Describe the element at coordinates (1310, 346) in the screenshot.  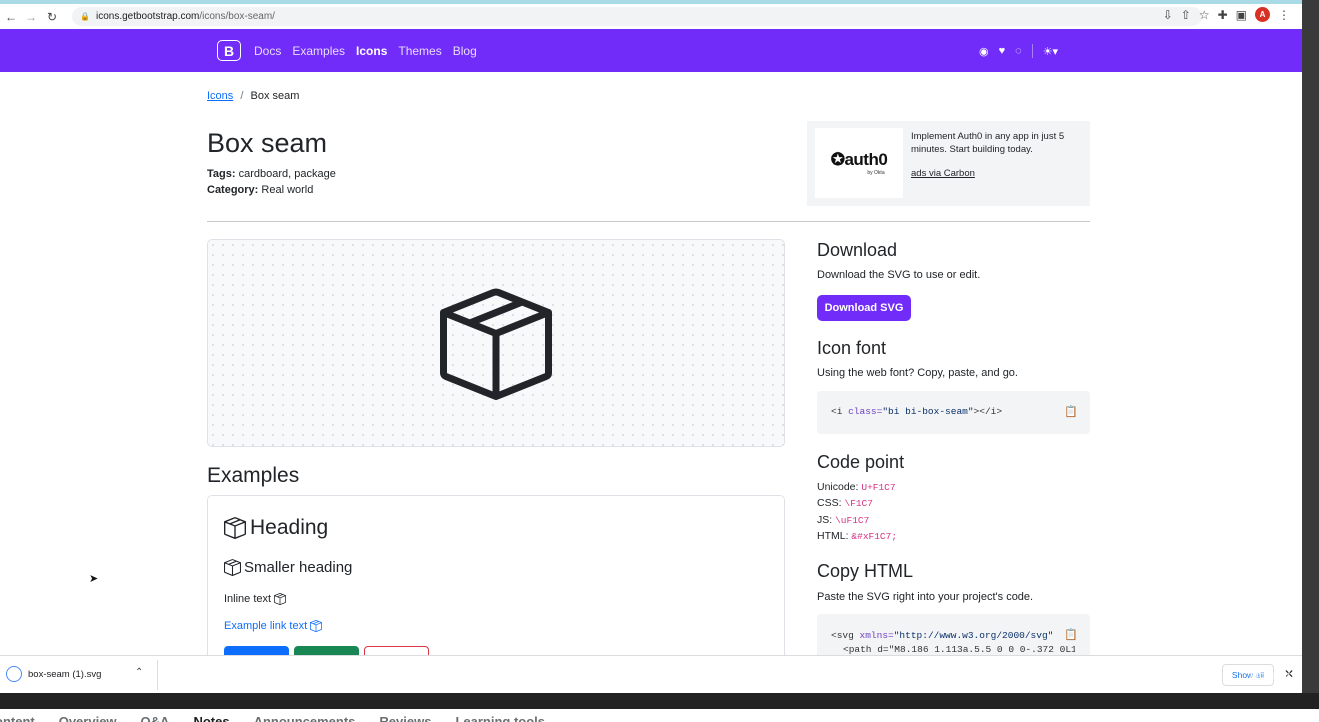
I see `scrollbar-track` at that location.